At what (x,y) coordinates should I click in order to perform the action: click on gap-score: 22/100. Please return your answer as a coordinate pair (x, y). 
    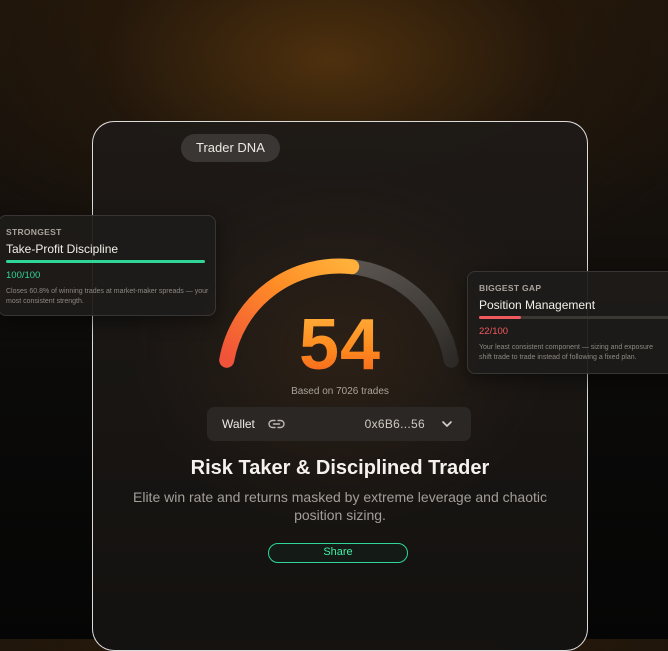
    Looking at the image, I should click on (494, 331).